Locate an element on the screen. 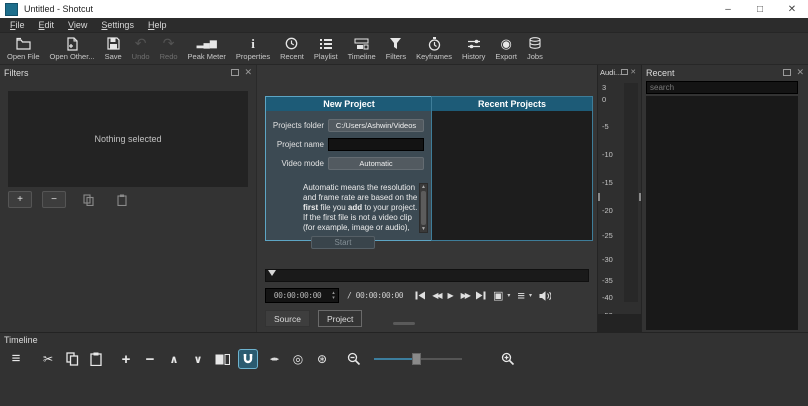 This screenshot has height=406, width=808. volume-button is located at coordinates (545, 295).